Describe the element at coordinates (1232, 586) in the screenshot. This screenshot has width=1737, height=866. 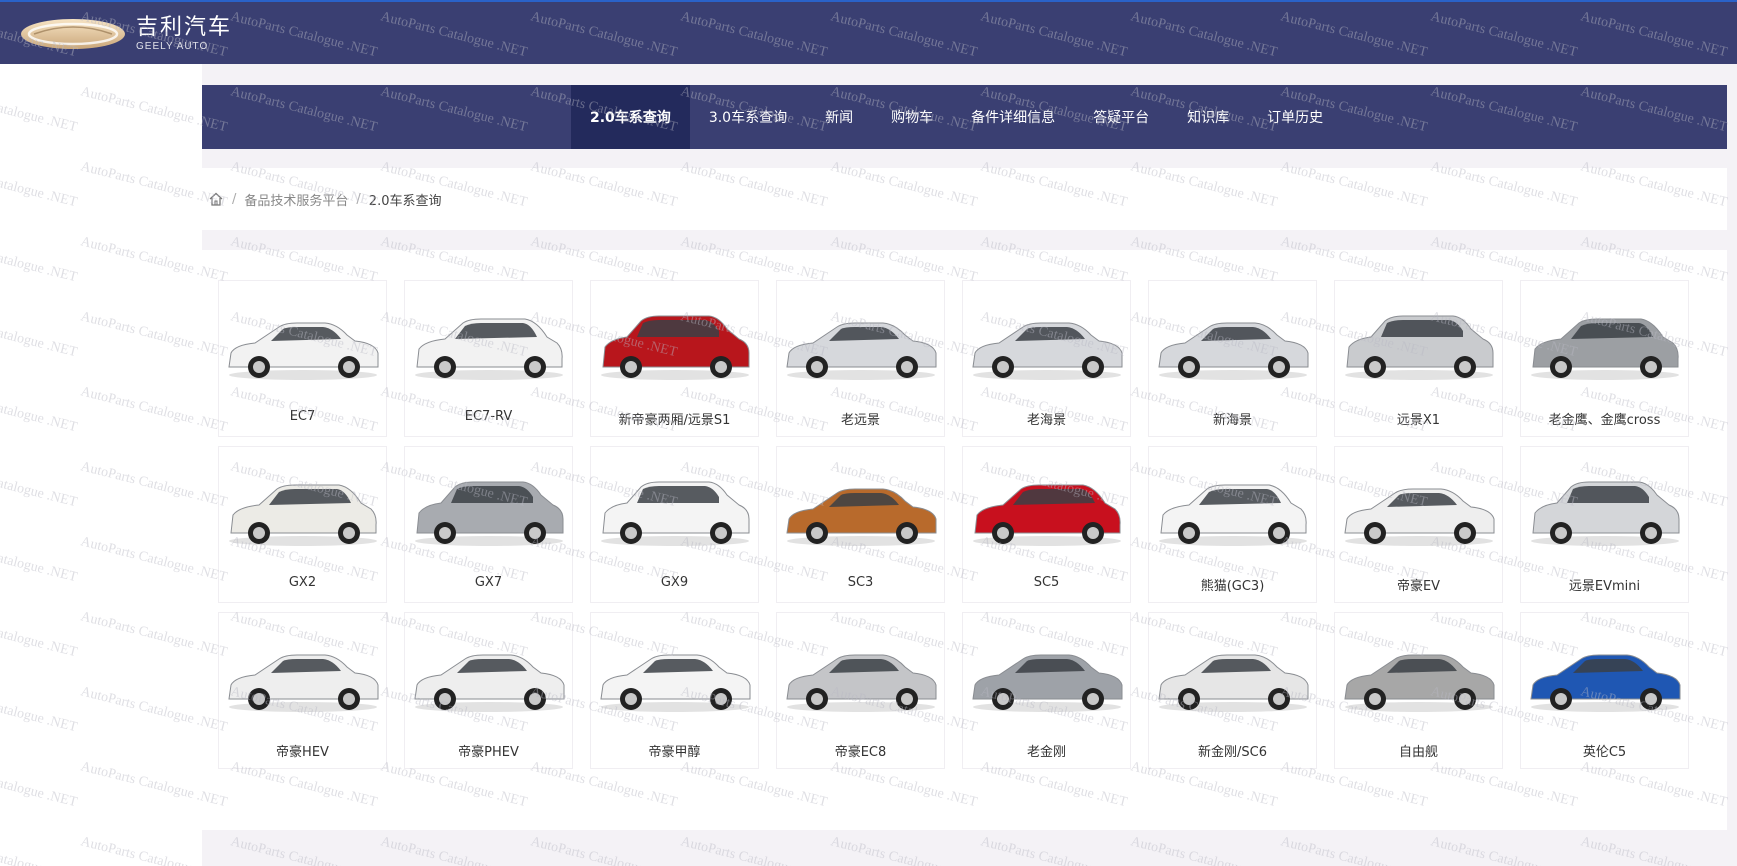
I see `car-series-name: 熊猫(GC3)` at that location.